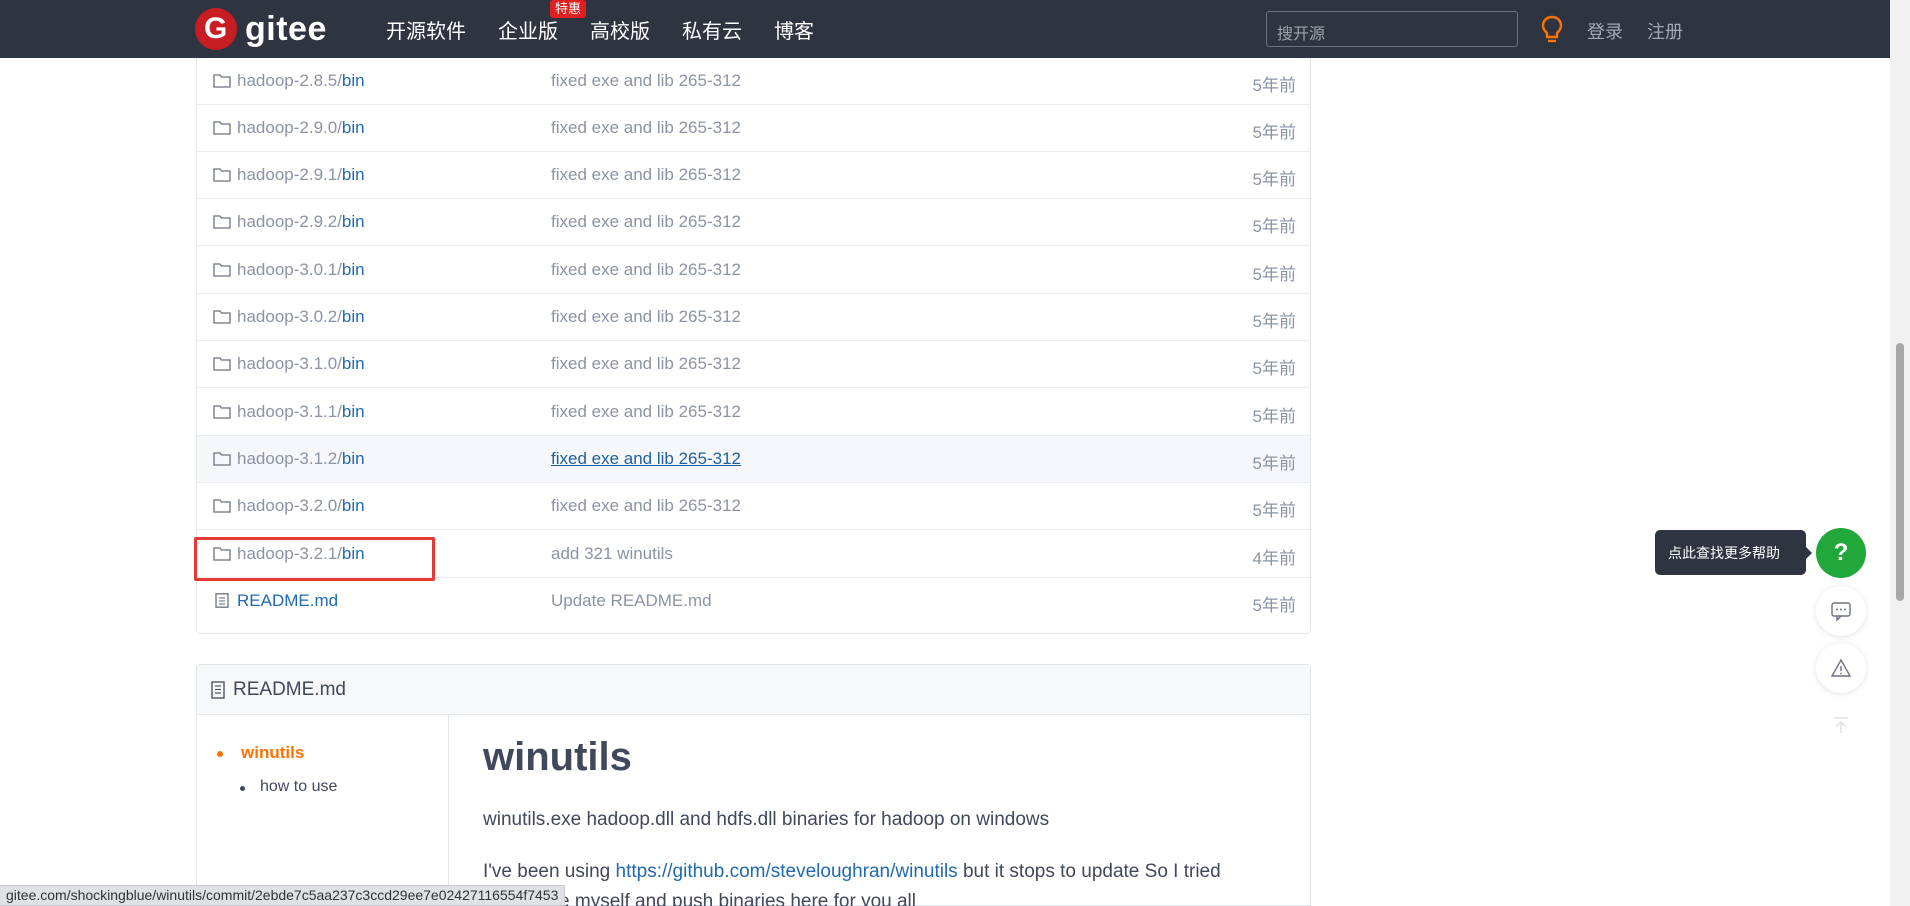  What do you see at coordinates (301, 506) in the screenshot?
I see `file-name: hadoop-3.2.0/bin` at bounding box center [301, 506].